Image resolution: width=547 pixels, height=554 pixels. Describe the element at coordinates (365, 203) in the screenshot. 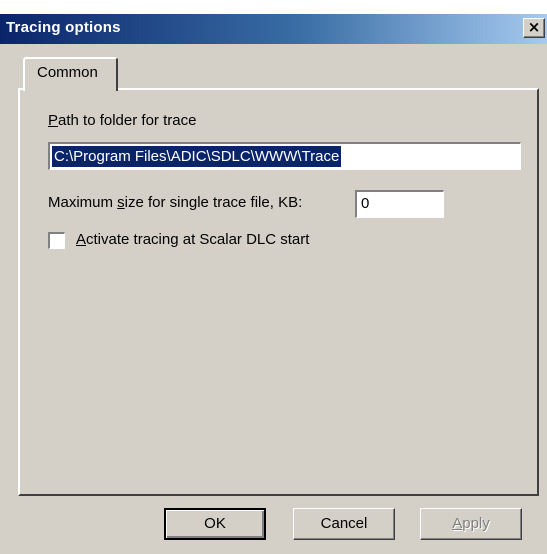

I see `max-size-value: 0` at that location.